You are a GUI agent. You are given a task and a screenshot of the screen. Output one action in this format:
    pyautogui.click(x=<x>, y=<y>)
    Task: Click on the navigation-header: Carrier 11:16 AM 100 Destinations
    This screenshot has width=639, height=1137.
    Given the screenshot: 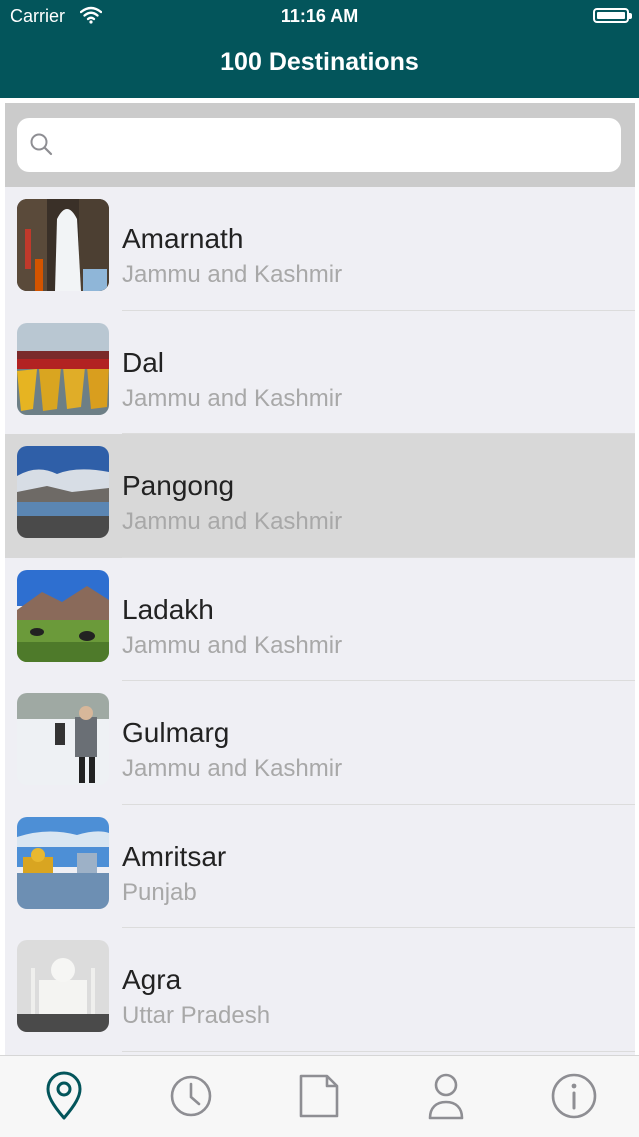 What is the action you would take?
    pyautogui.click(x=319, y=49)
    